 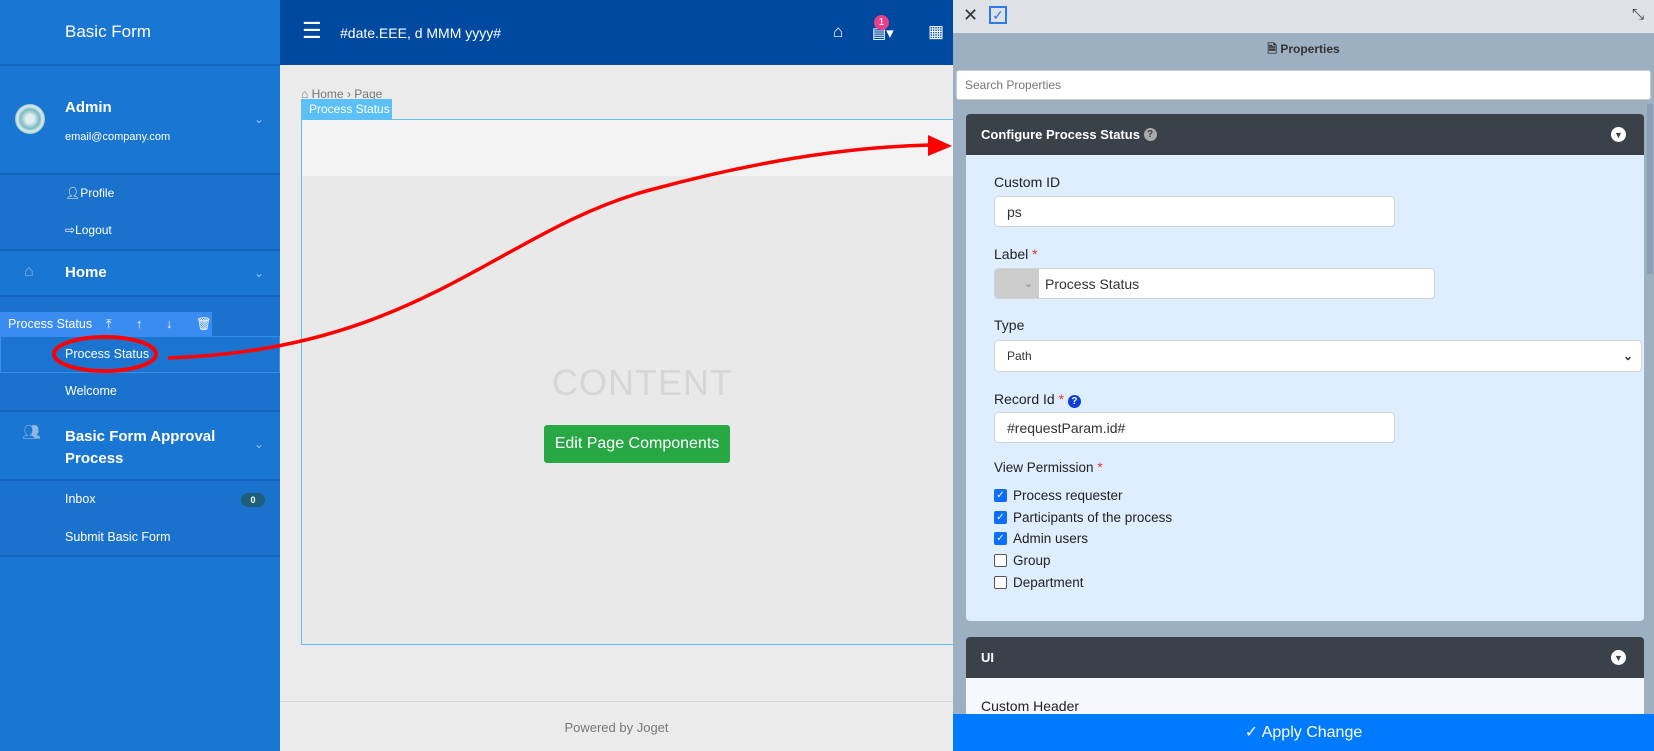 What do you see at coordinates (140, 448) in the screenshot?
I see `sidebar-item-basic-form-approval-process: Basic Form Approval Process` at bounding box center [140, 448].